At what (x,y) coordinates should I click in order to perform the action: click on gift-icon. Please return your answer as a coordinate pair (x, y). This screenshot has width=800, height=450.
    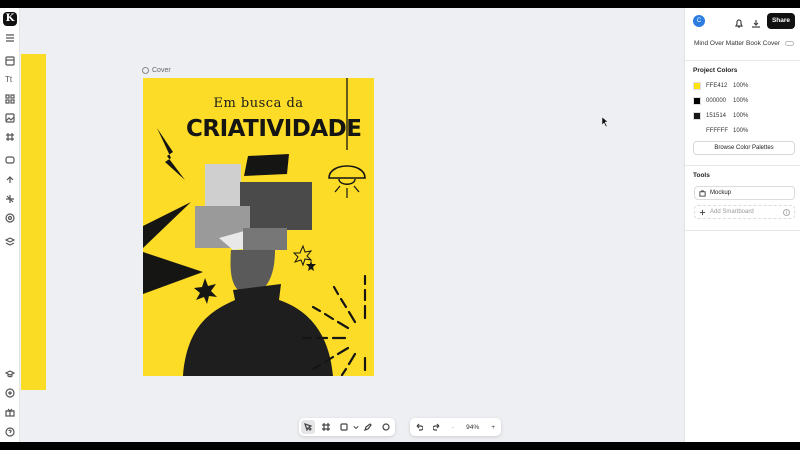
    Looking at the image, I should click on (10, 412).